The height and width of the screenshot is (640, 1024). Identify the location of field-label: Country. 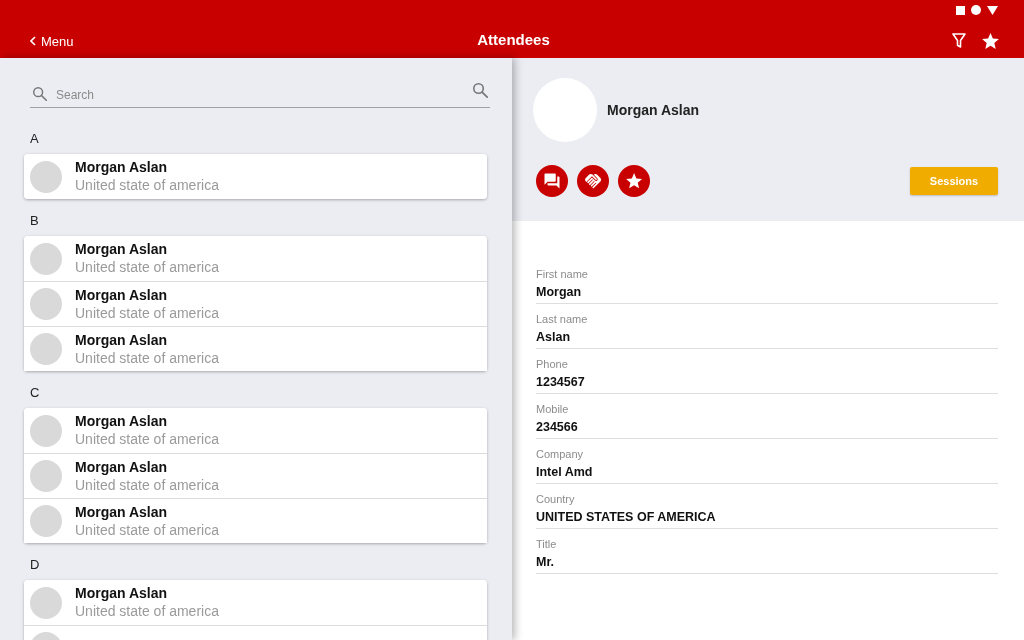
(555, 499).